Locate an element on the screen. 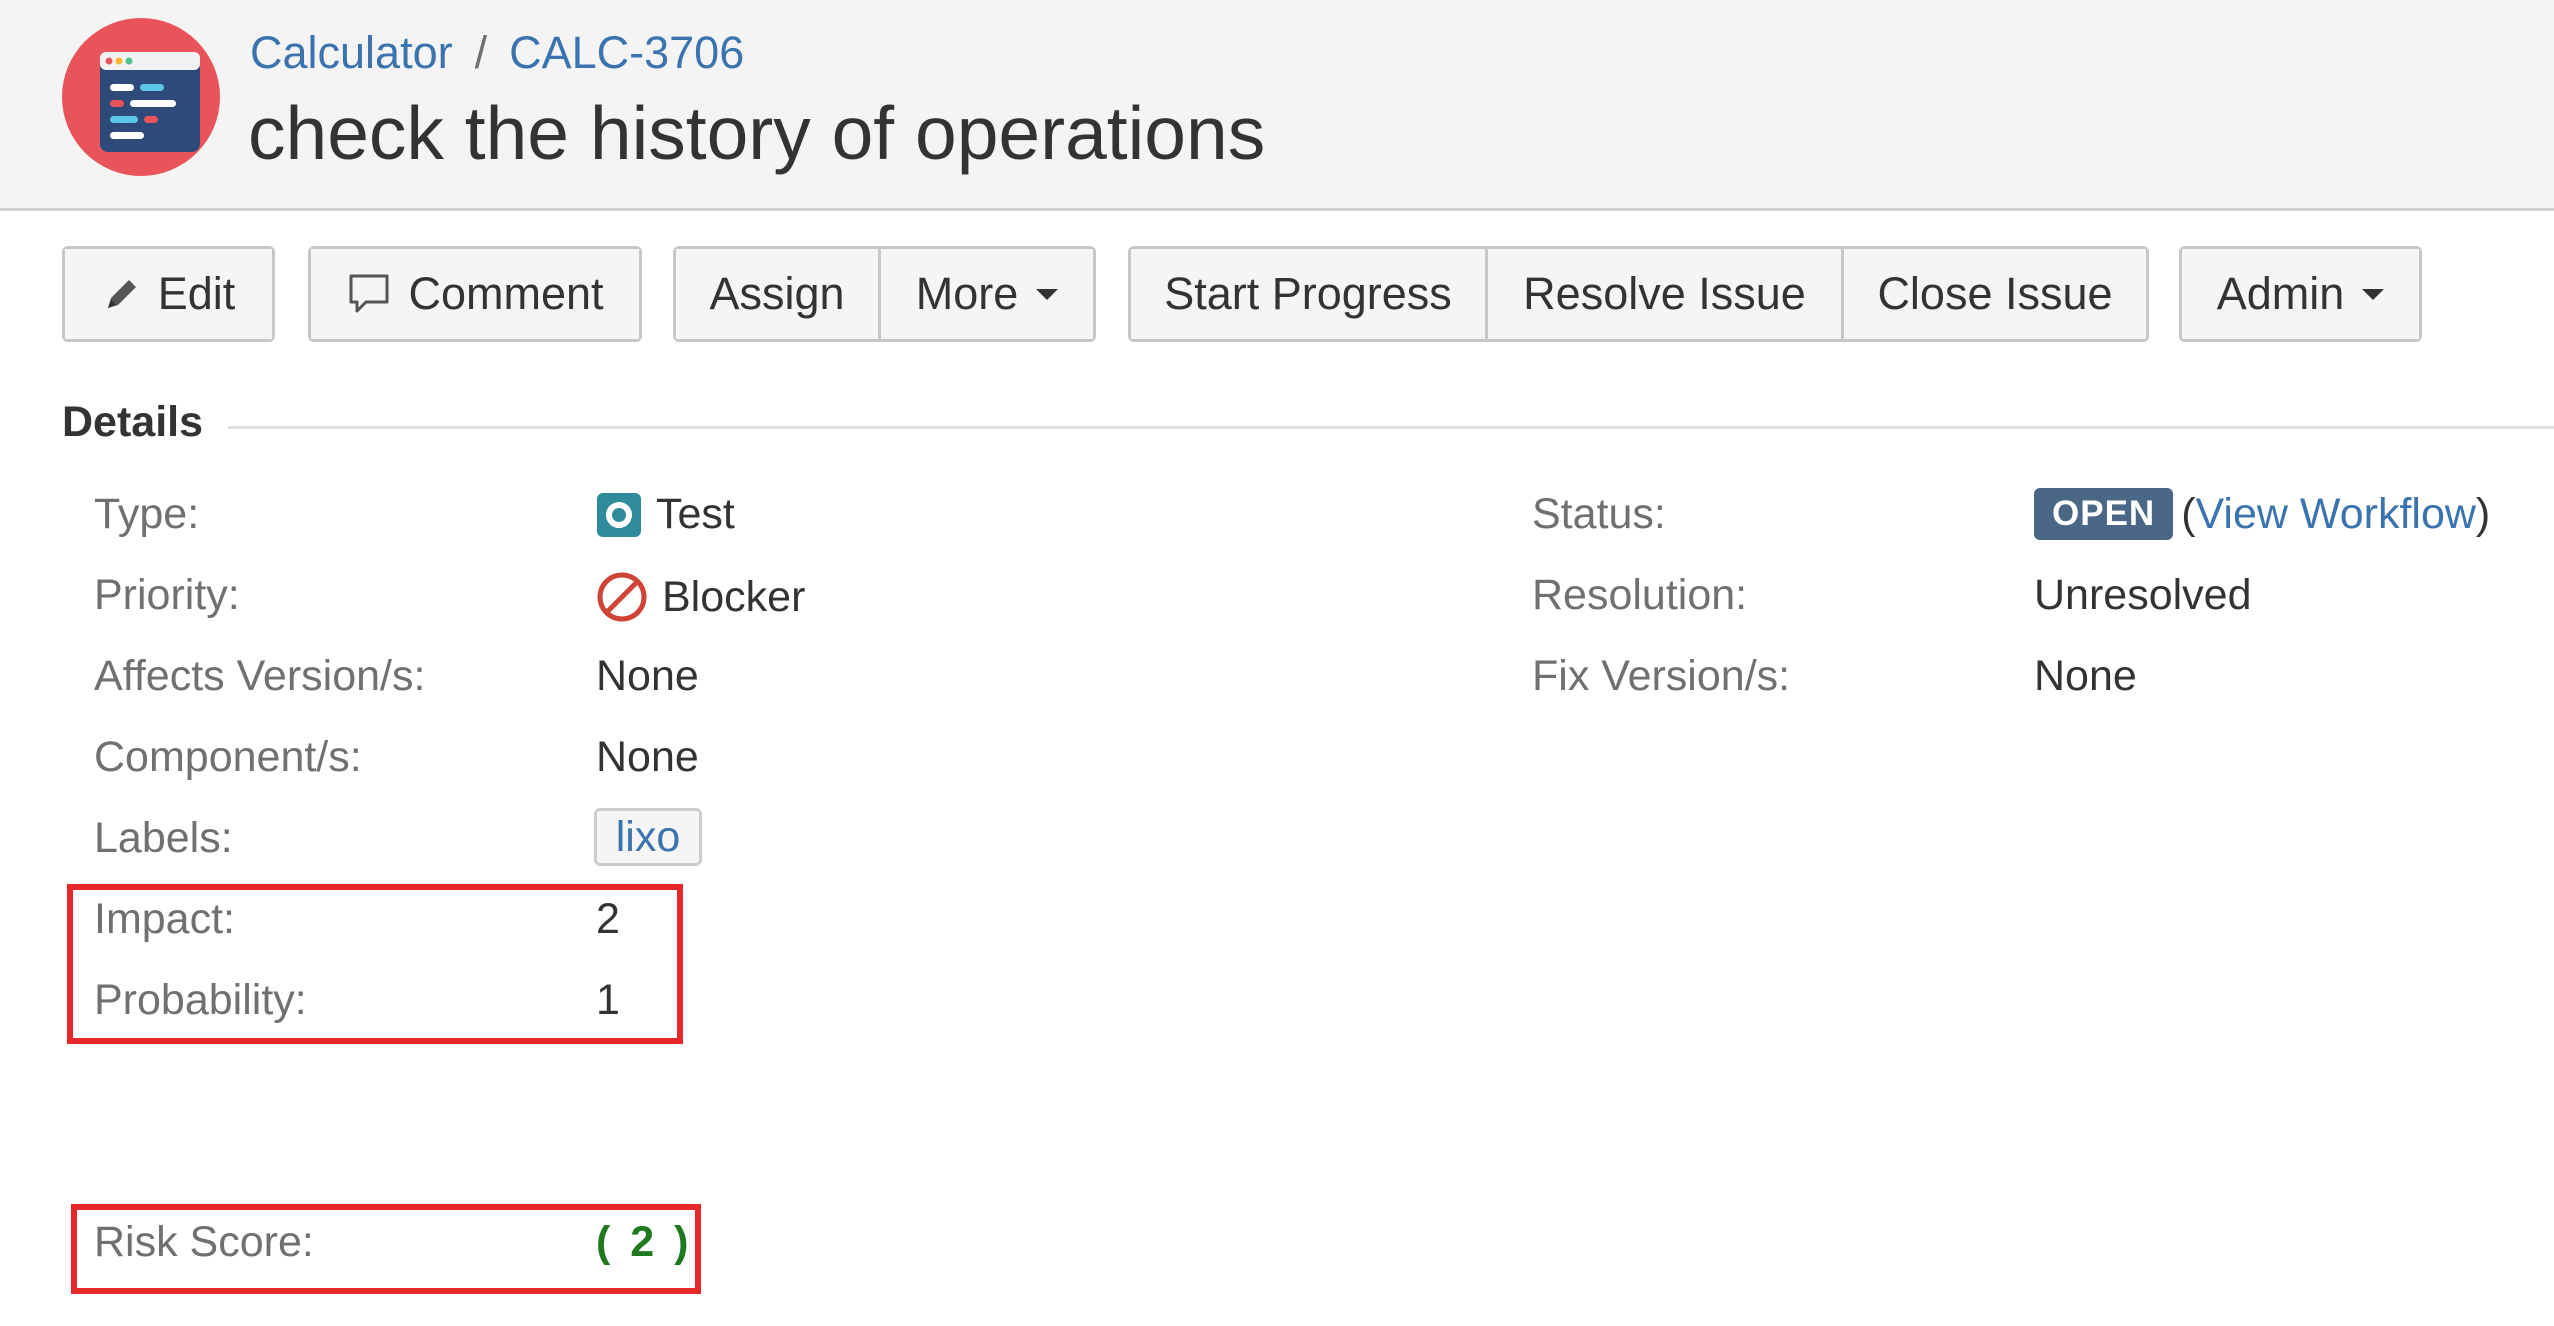 Image resolution: width=2554 pixels, height=1326 pixels. comment-button: Comment is located at coordinates (475, 294).